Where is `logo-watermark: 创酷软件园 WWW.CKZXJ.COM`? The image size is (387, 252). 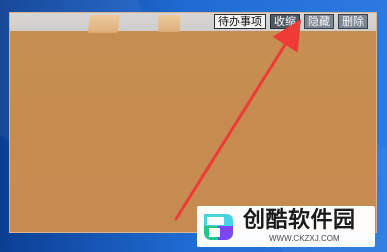 logo-watermark: 创酷软件园 WWW.CKZXJ.COM is located at coordinates (286, 226).